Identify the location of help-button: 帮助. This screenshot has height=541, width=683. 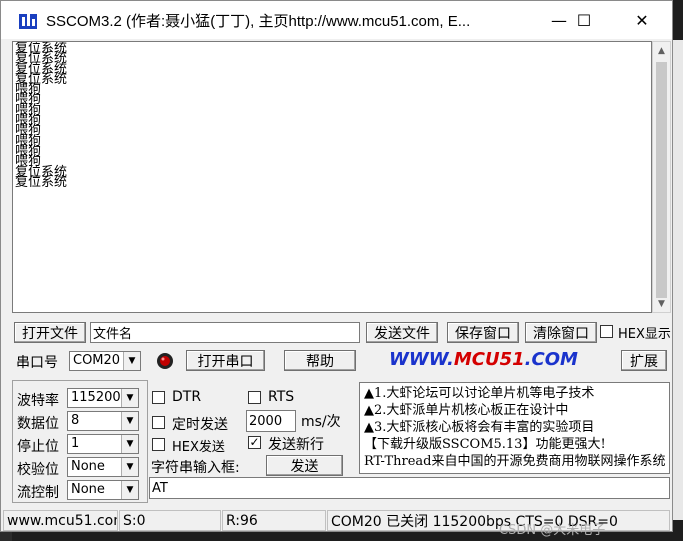
(320, 360).